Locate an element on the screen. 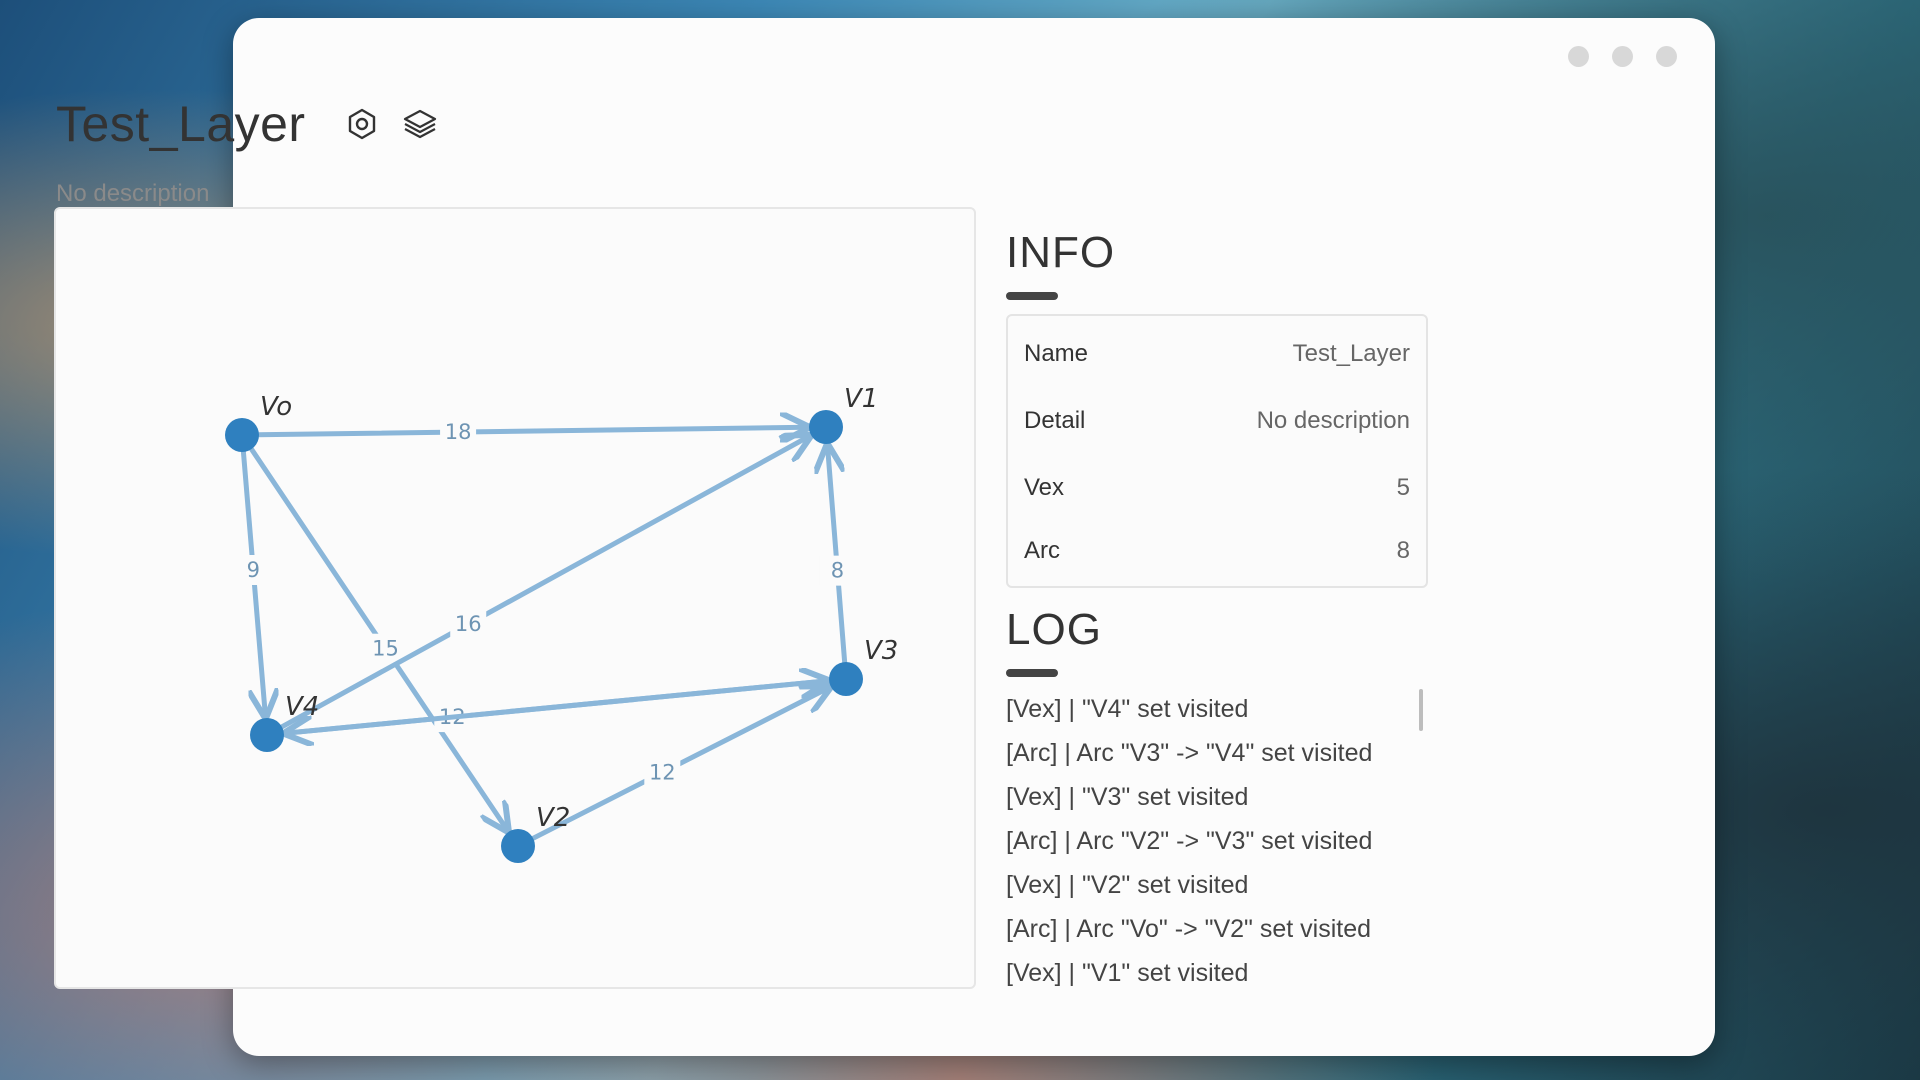 The height and width of the screenshot is (1080, 1920). settings-icon is located at coordinates (362, 124).